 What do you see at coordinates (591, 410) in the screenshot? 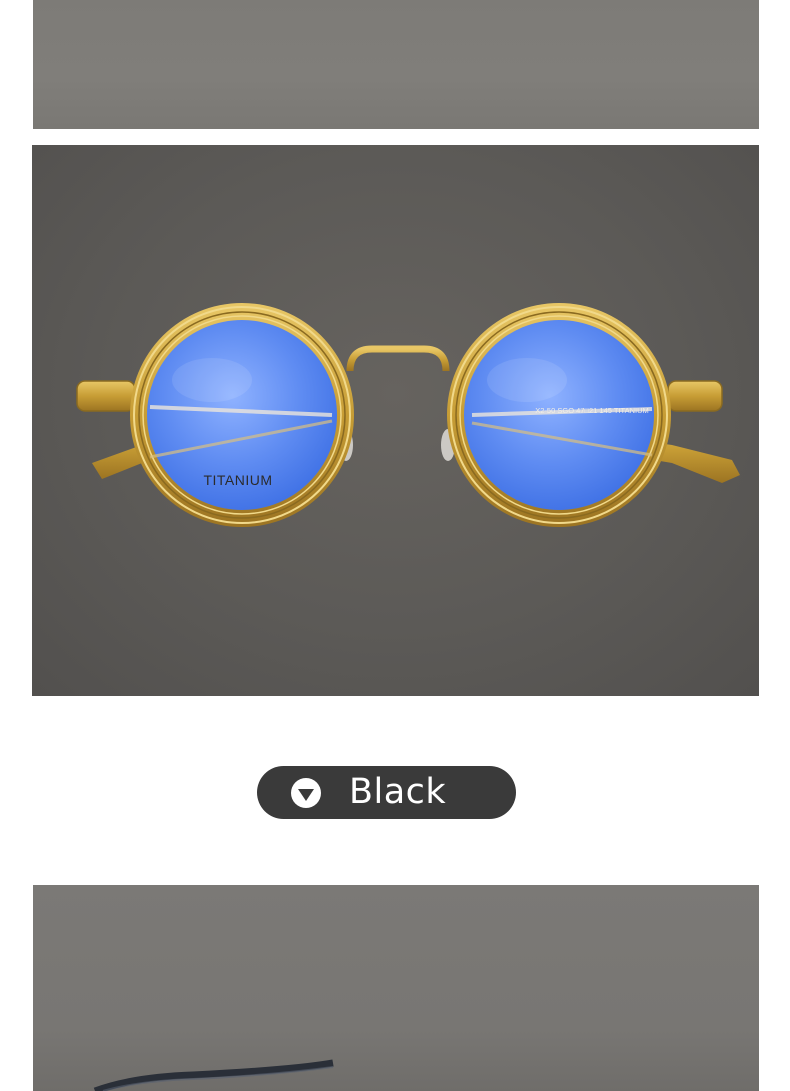
I see `temple-print-text: X2-50 SGO 47□21 145 TITANIUM` at bounding box center [591, 410].